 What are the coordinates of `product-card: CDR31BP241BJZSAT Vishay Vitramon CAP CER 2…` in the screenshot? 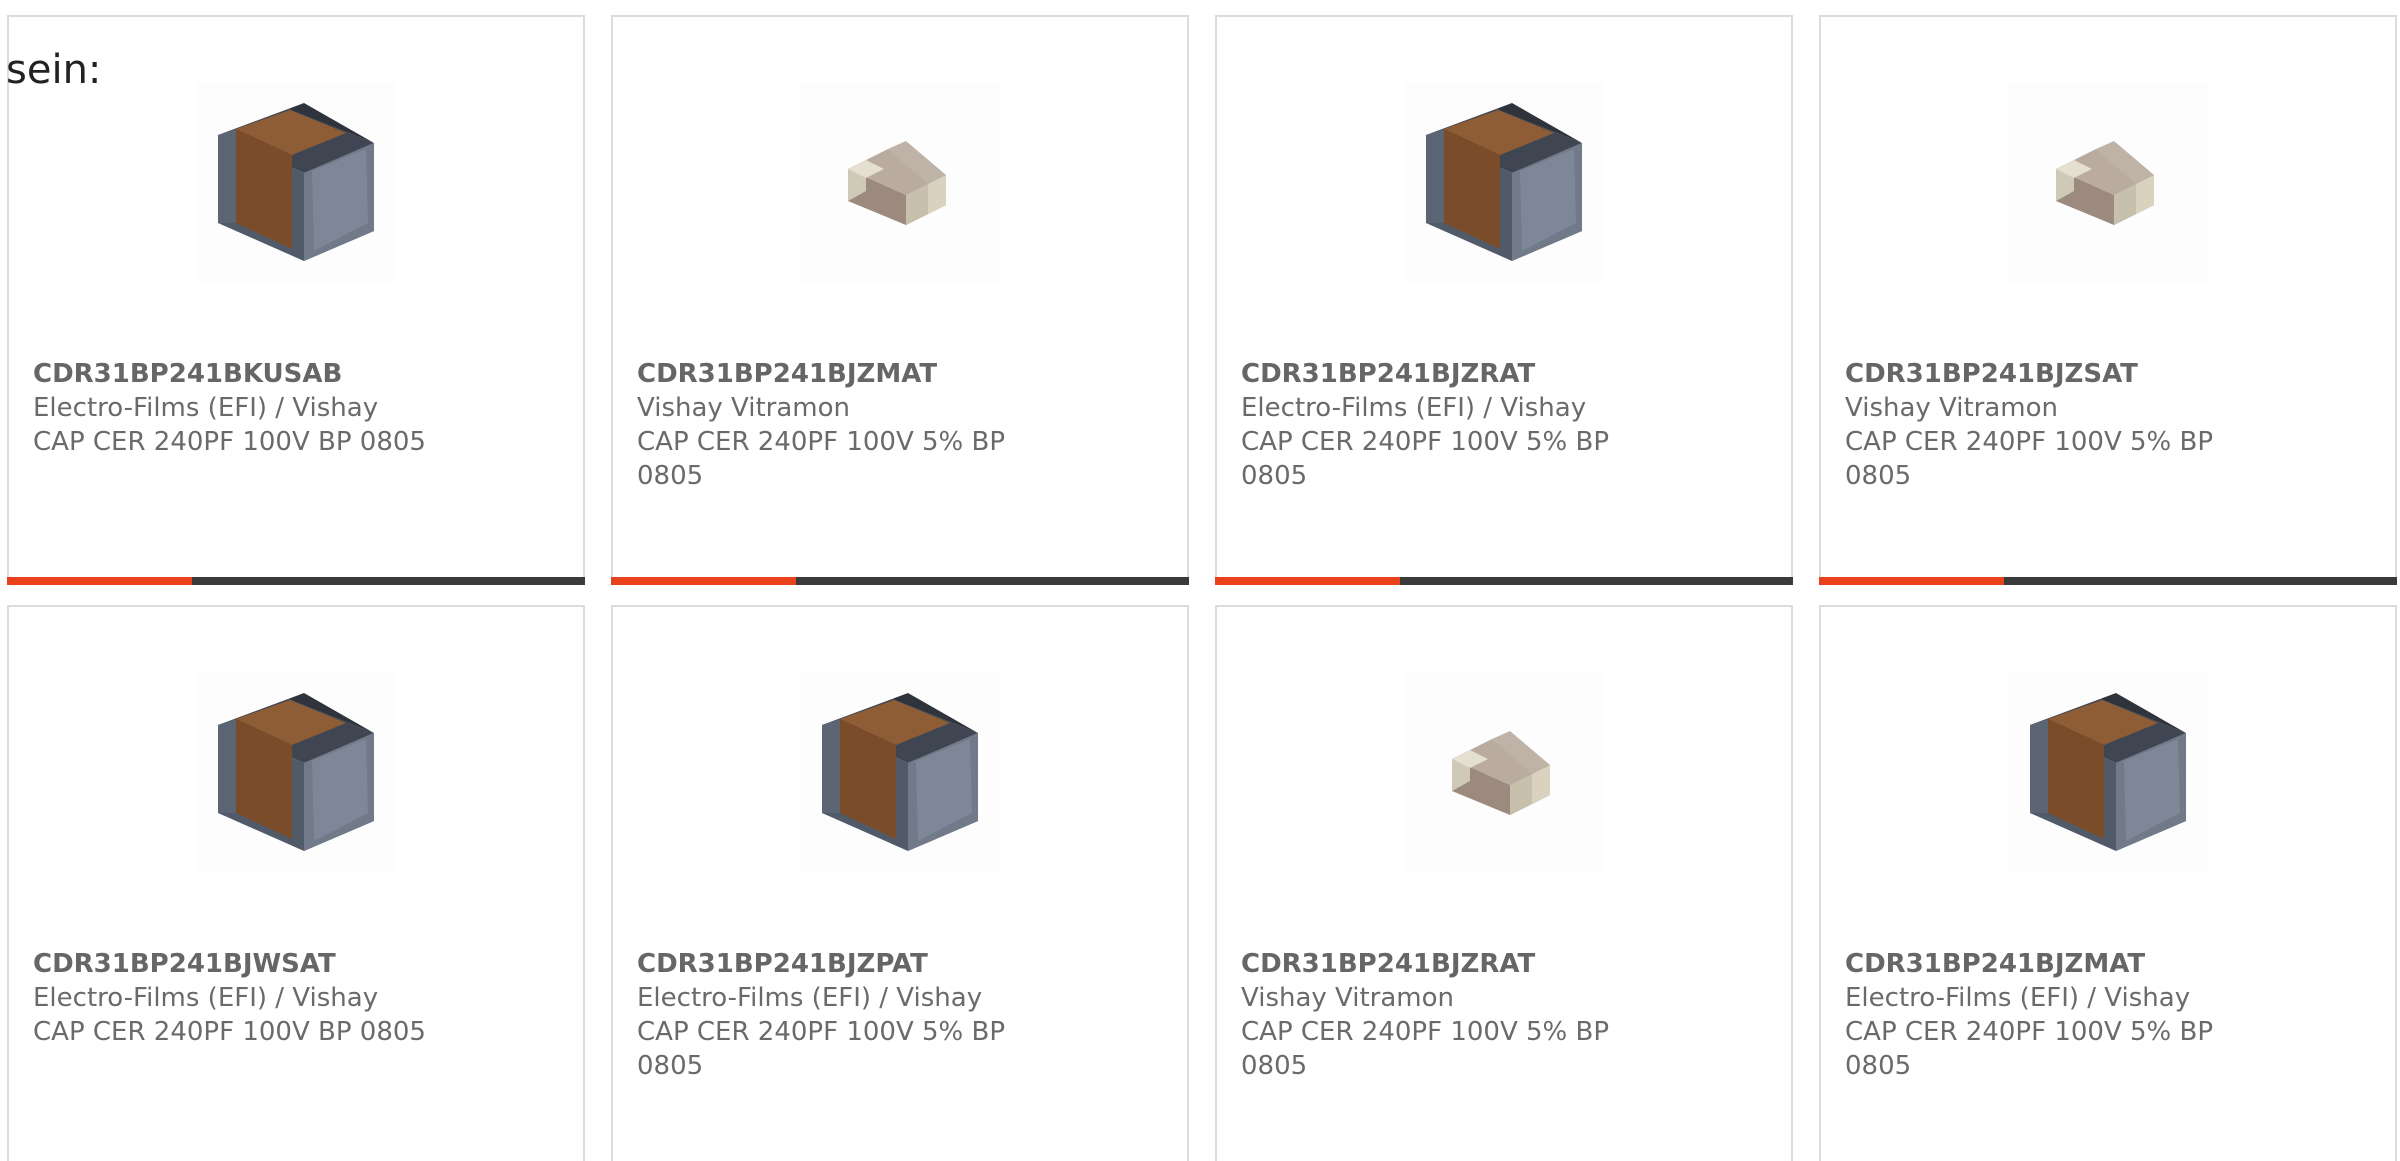 It's located at (2108, 300).